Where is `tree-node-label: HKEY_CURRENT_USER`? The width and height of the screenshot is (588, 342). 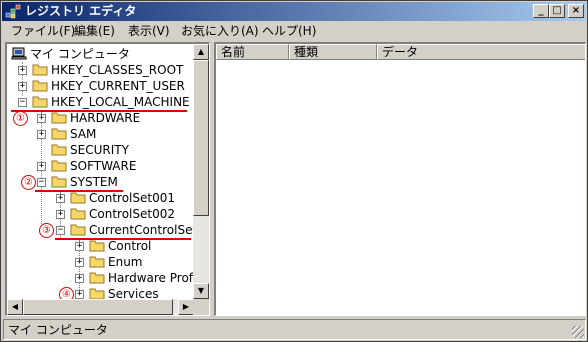 tree-node-label: HKEY_CURRENT_USER is located at coordinates (118, 86).